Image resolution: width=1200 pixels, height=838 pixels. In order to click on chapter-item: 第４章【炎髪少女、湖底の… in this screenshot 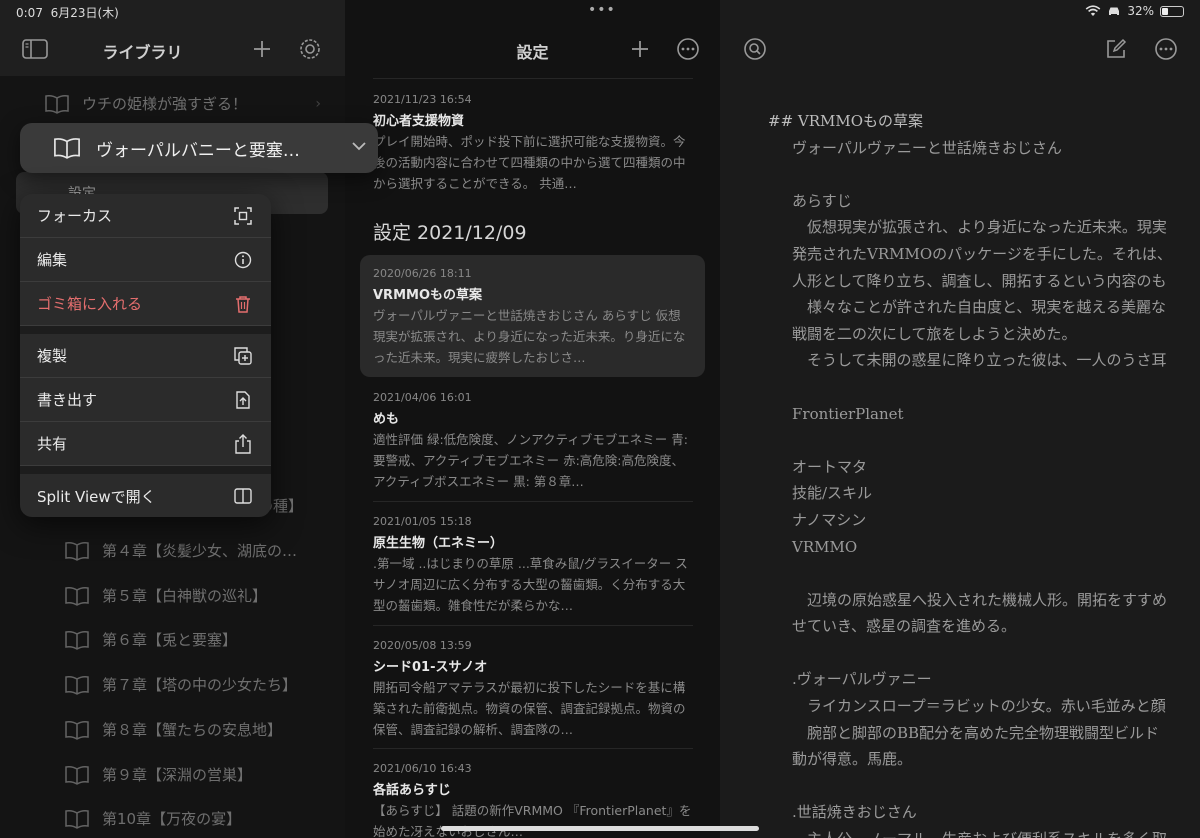, I will do `click(172, 550)`.